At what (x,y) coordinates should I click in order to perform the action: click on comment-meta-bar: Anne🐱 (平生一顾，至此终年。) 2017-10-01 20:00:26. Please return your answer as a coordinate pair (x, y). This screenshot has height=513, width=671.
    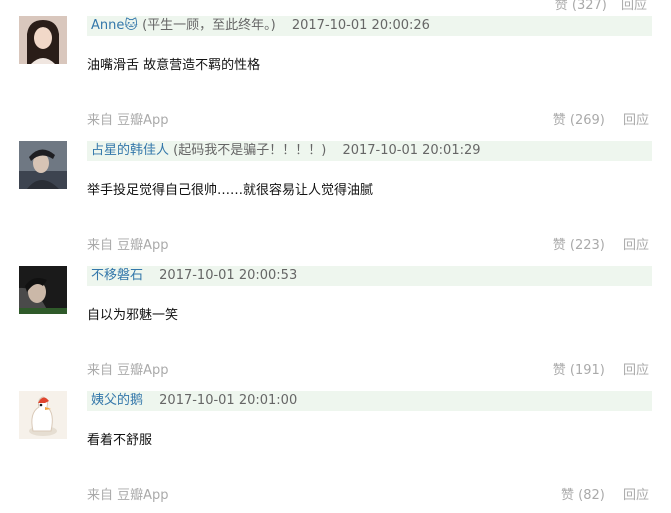
    Looking at the image, I should click on (369, 26).